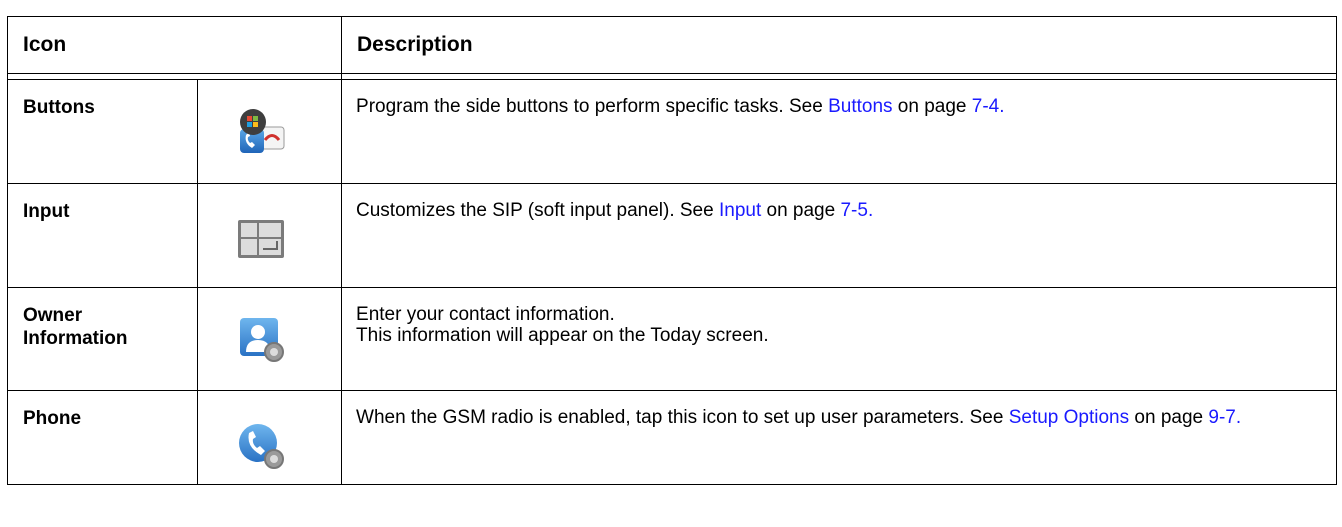 Image resolution: width=1342 pixels, height=527 pixels. What do you see at coordinates (102, 339) in the screenshot?
I see `row-name-owner-information: Owner Information` at bounding box center [102, 339].